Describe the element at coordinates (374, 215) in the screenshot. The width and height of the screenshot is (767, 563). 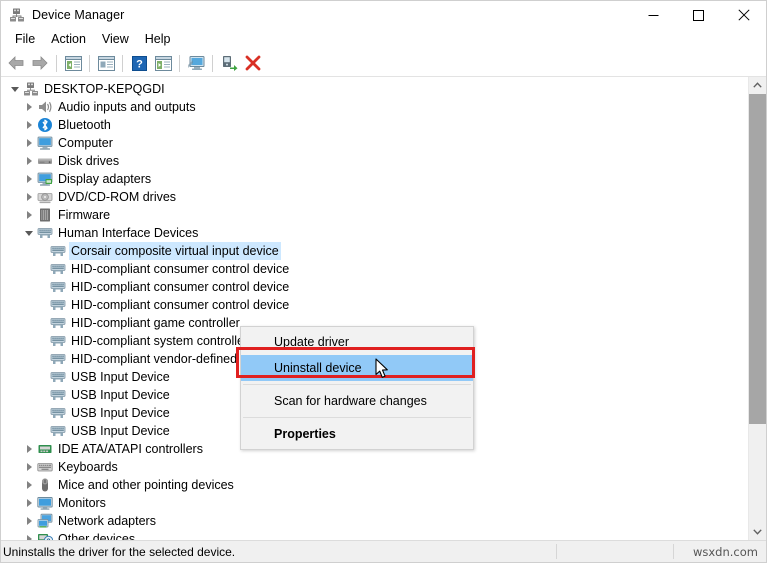
I see `tree-item: Firmware` at that location.